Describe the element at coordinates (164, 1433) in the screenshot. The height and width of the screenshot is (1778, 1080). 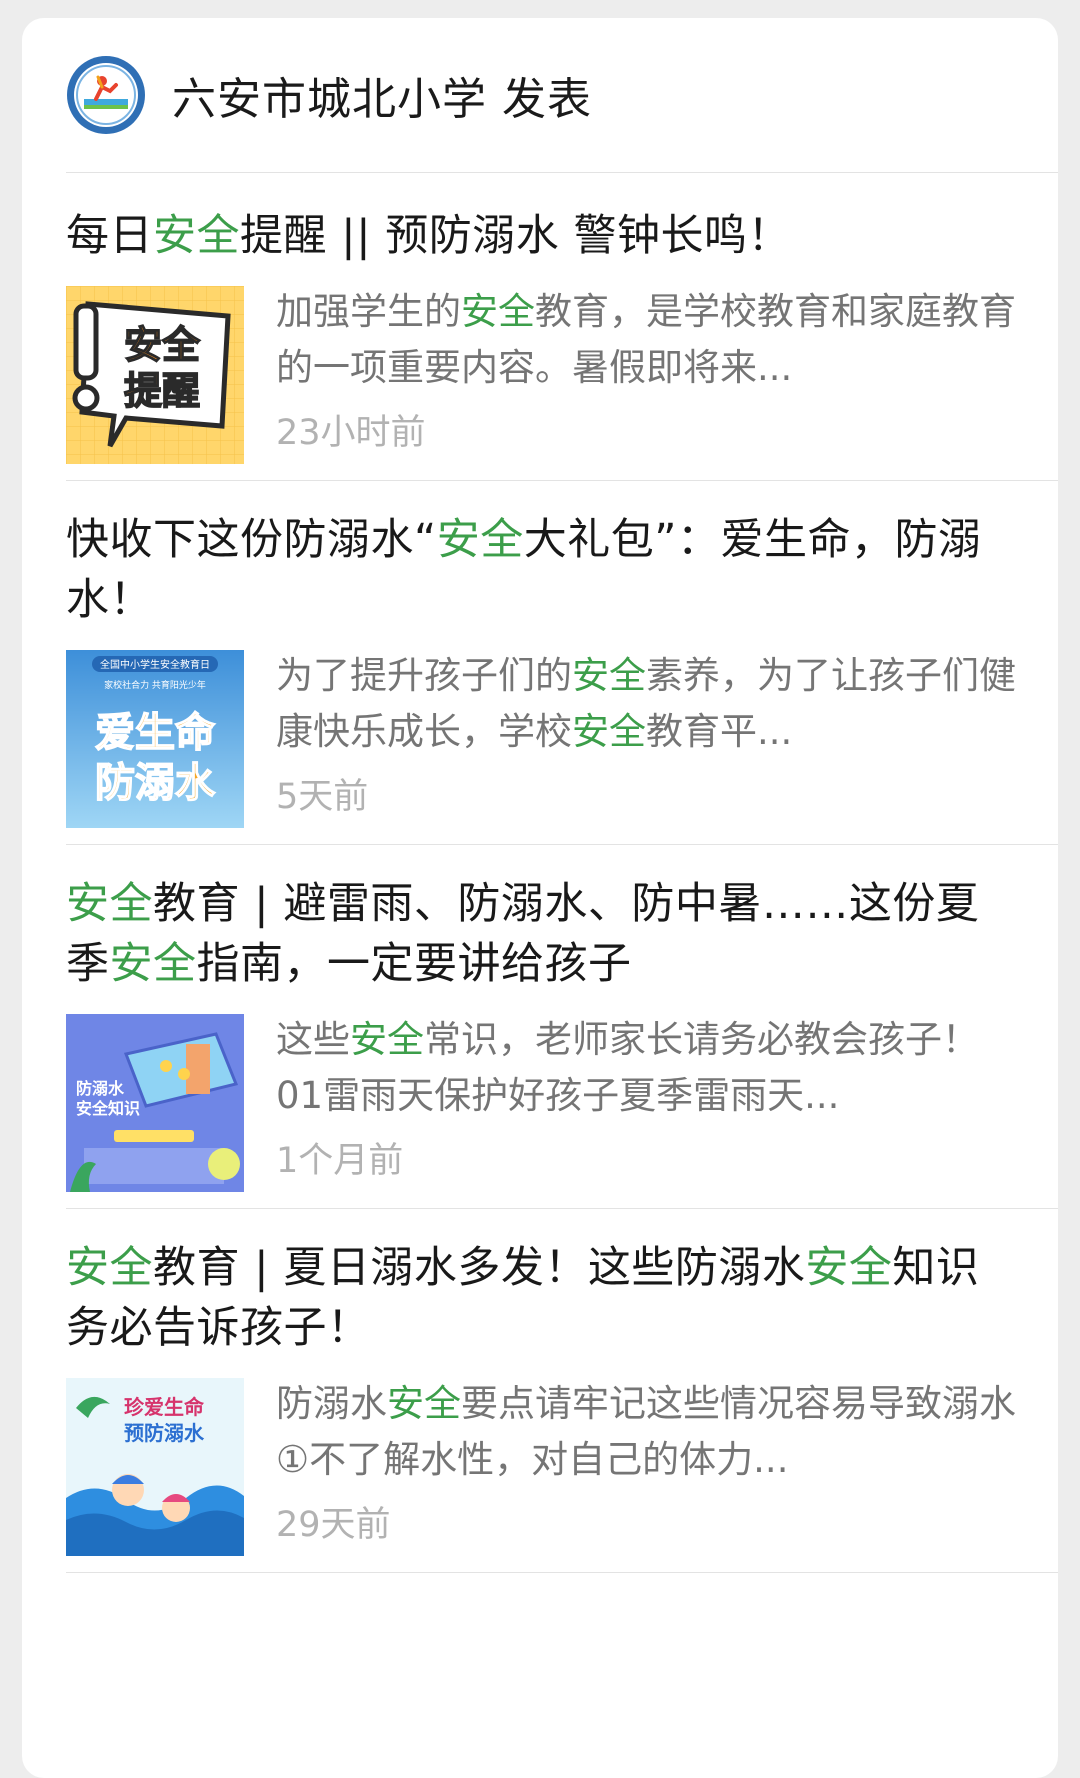
I see `thumb-text: 预防溺水` at that location.